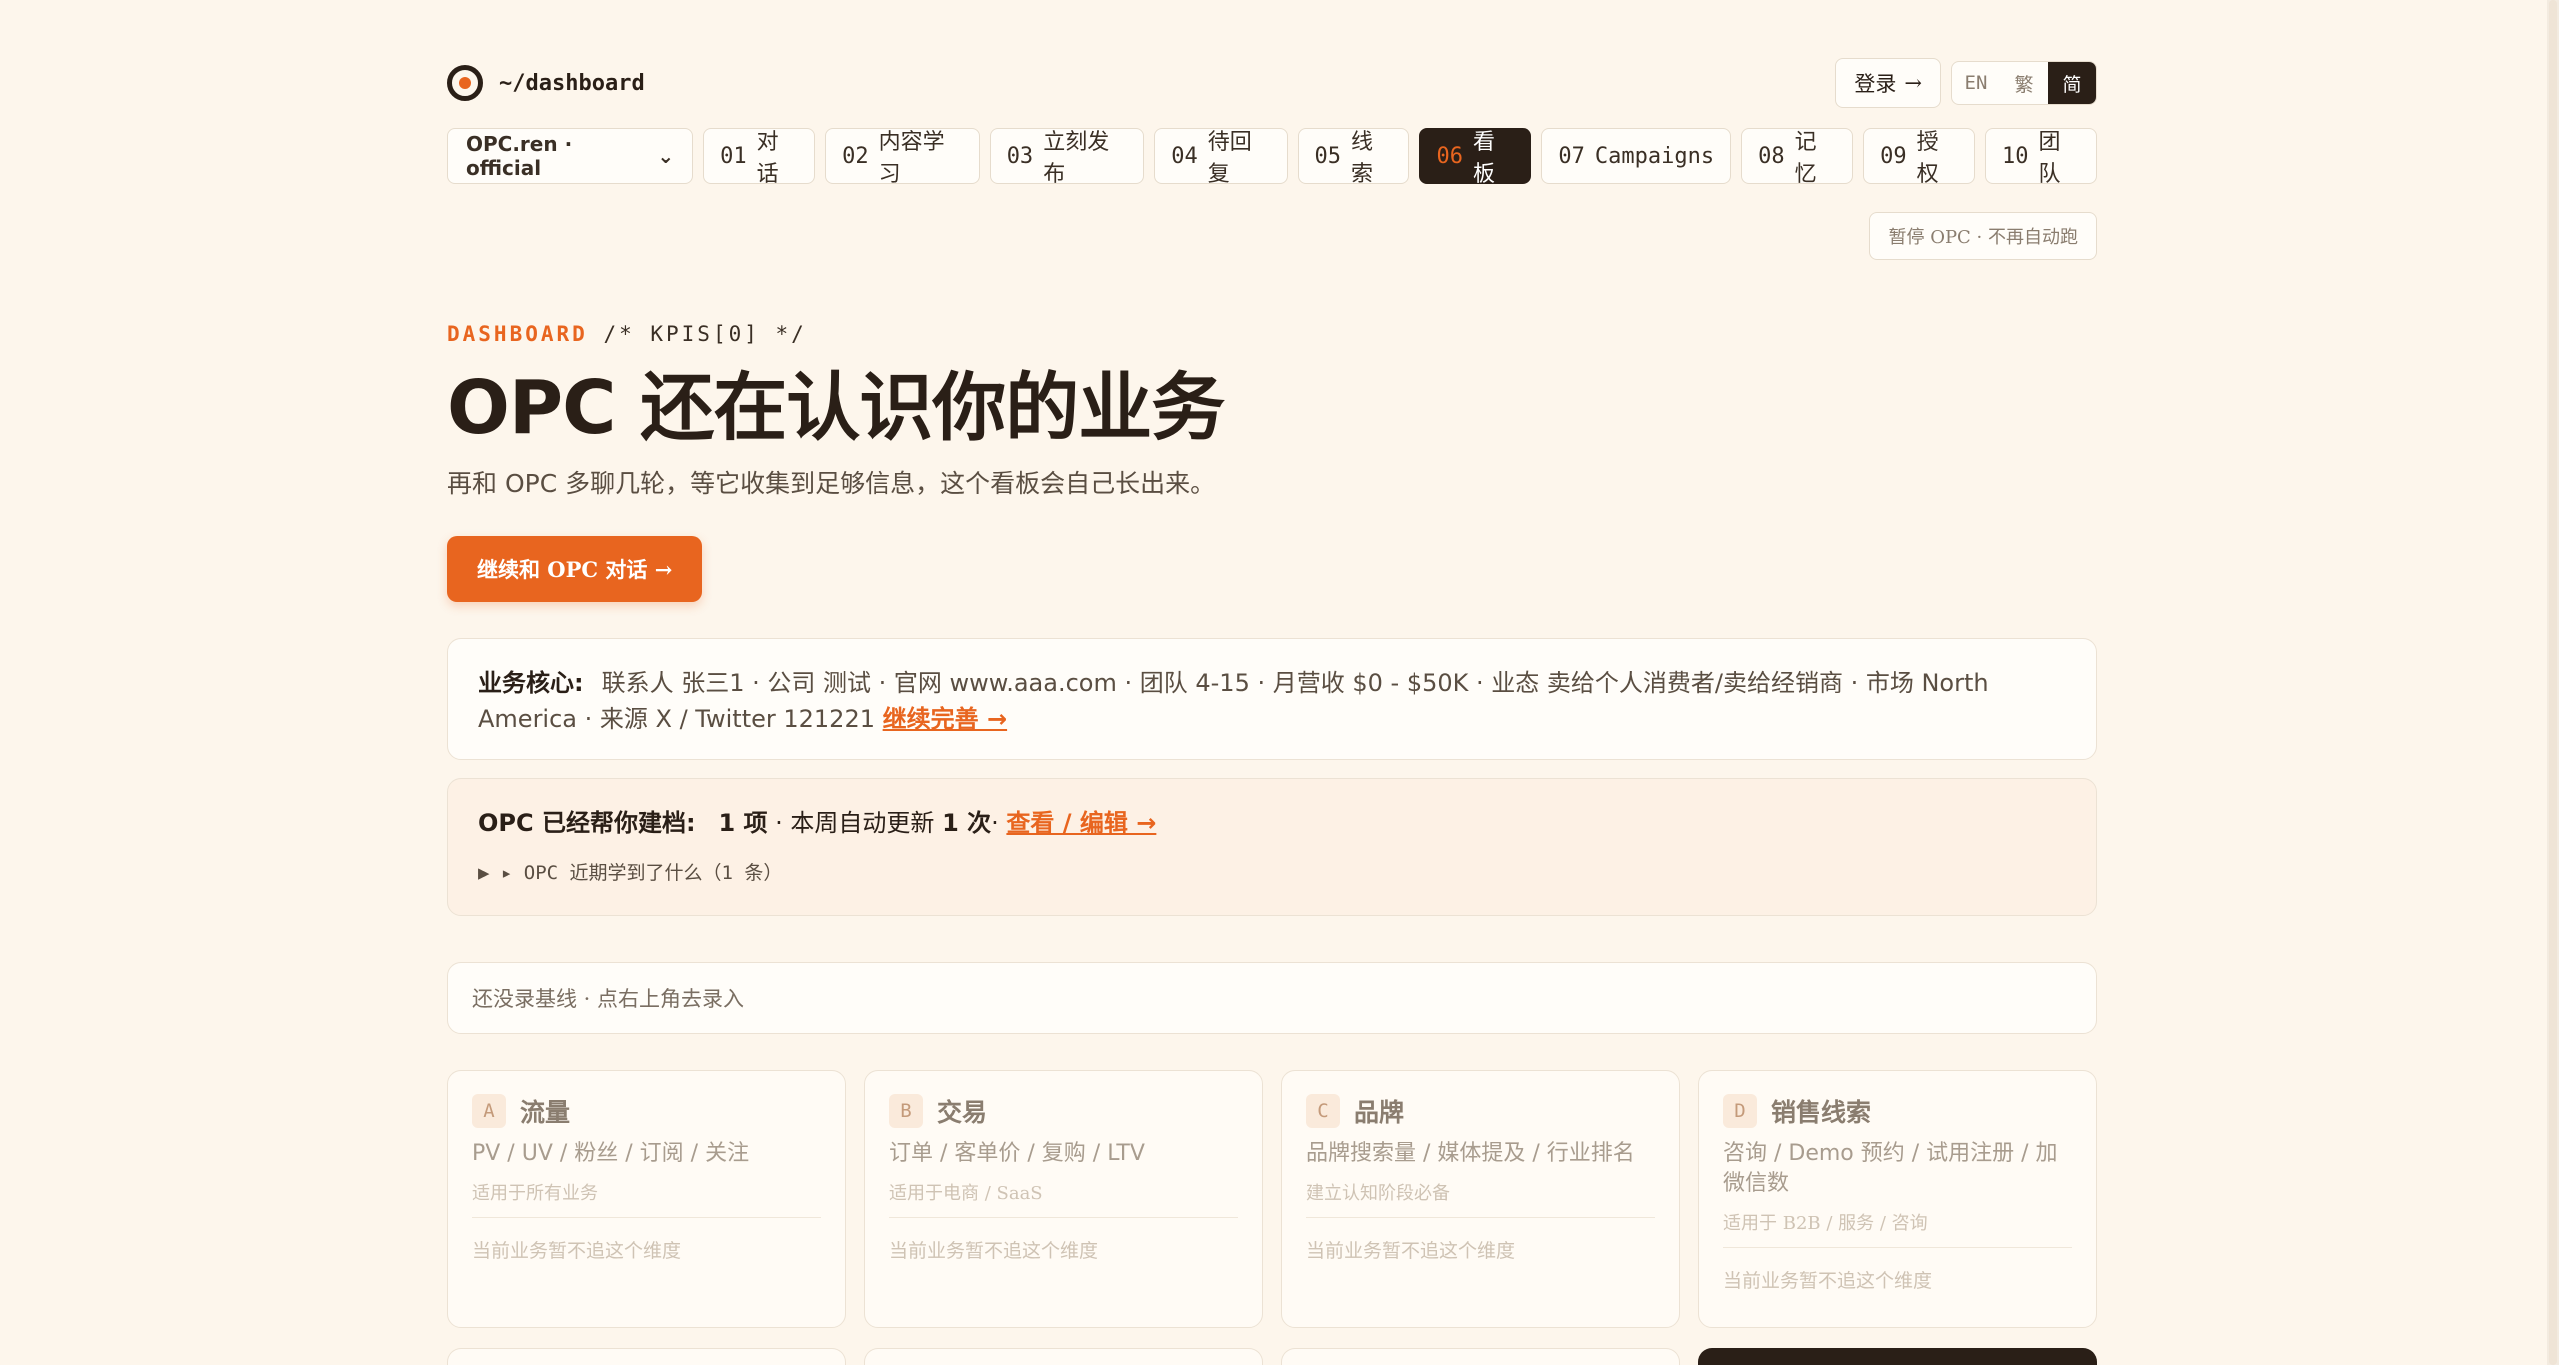  What do you see at coordinates (1797, 157) in the screenshot?
I see `tab-memory: 08 记忆` at bounding box center [1797, 157].